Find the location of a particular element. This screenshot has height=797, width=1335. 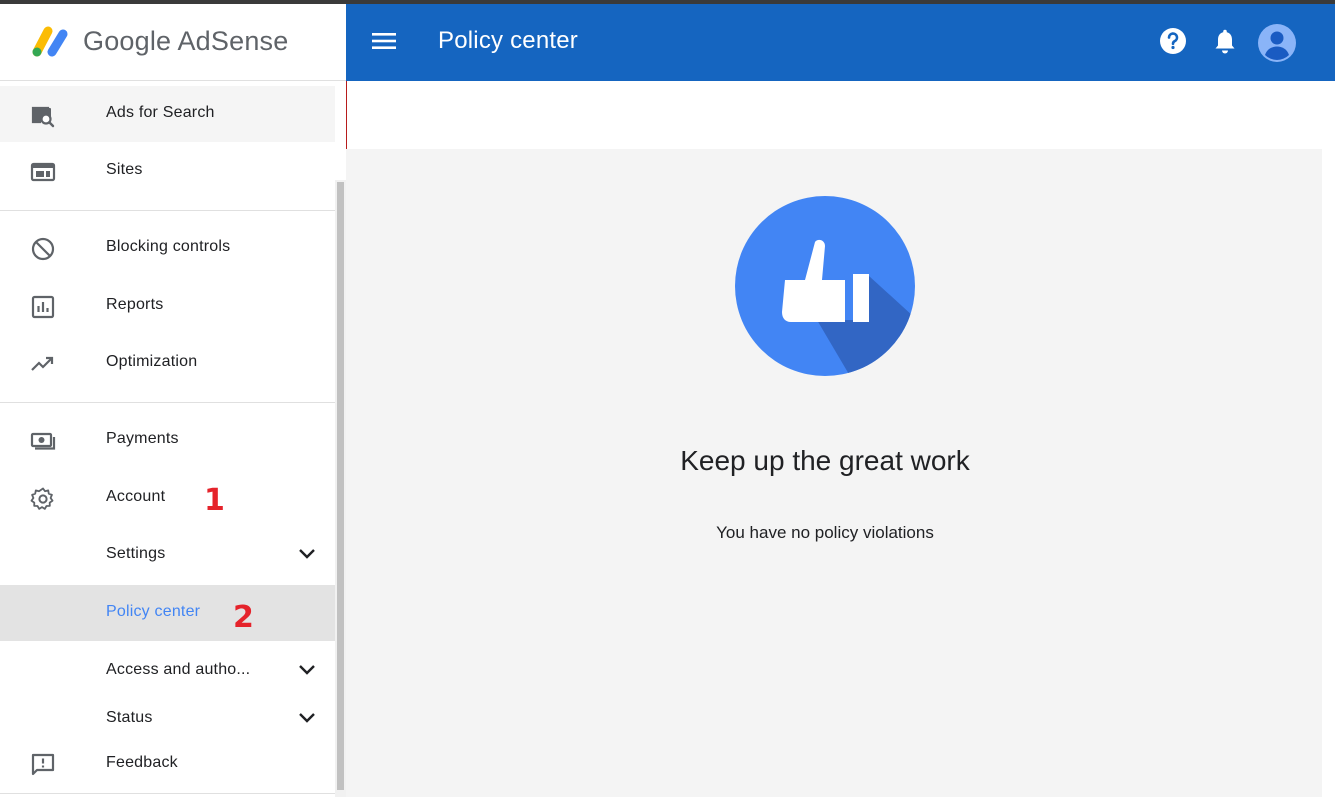

sidebar-item-account: Account is located at coordinates (167, 498).